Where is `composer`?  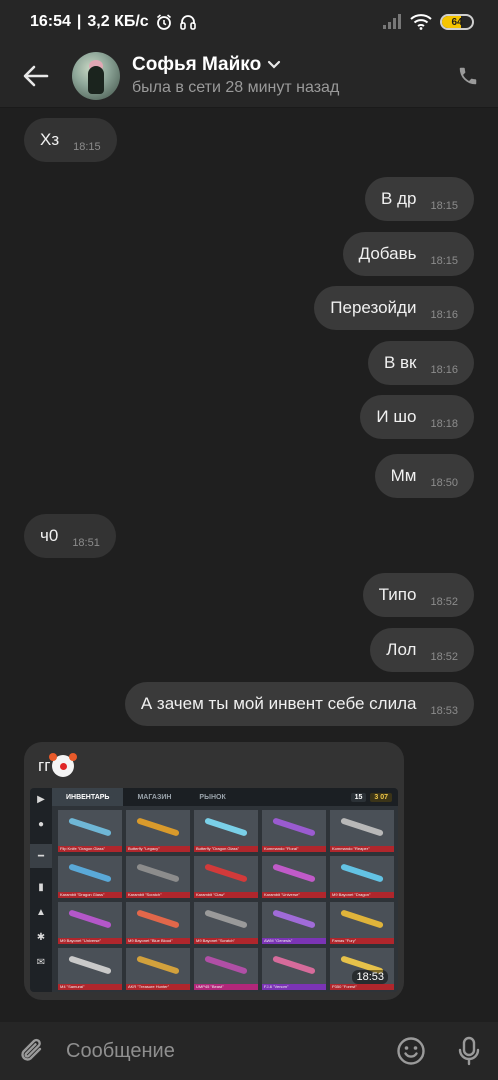
composer is located at coordinates (249, 1051).